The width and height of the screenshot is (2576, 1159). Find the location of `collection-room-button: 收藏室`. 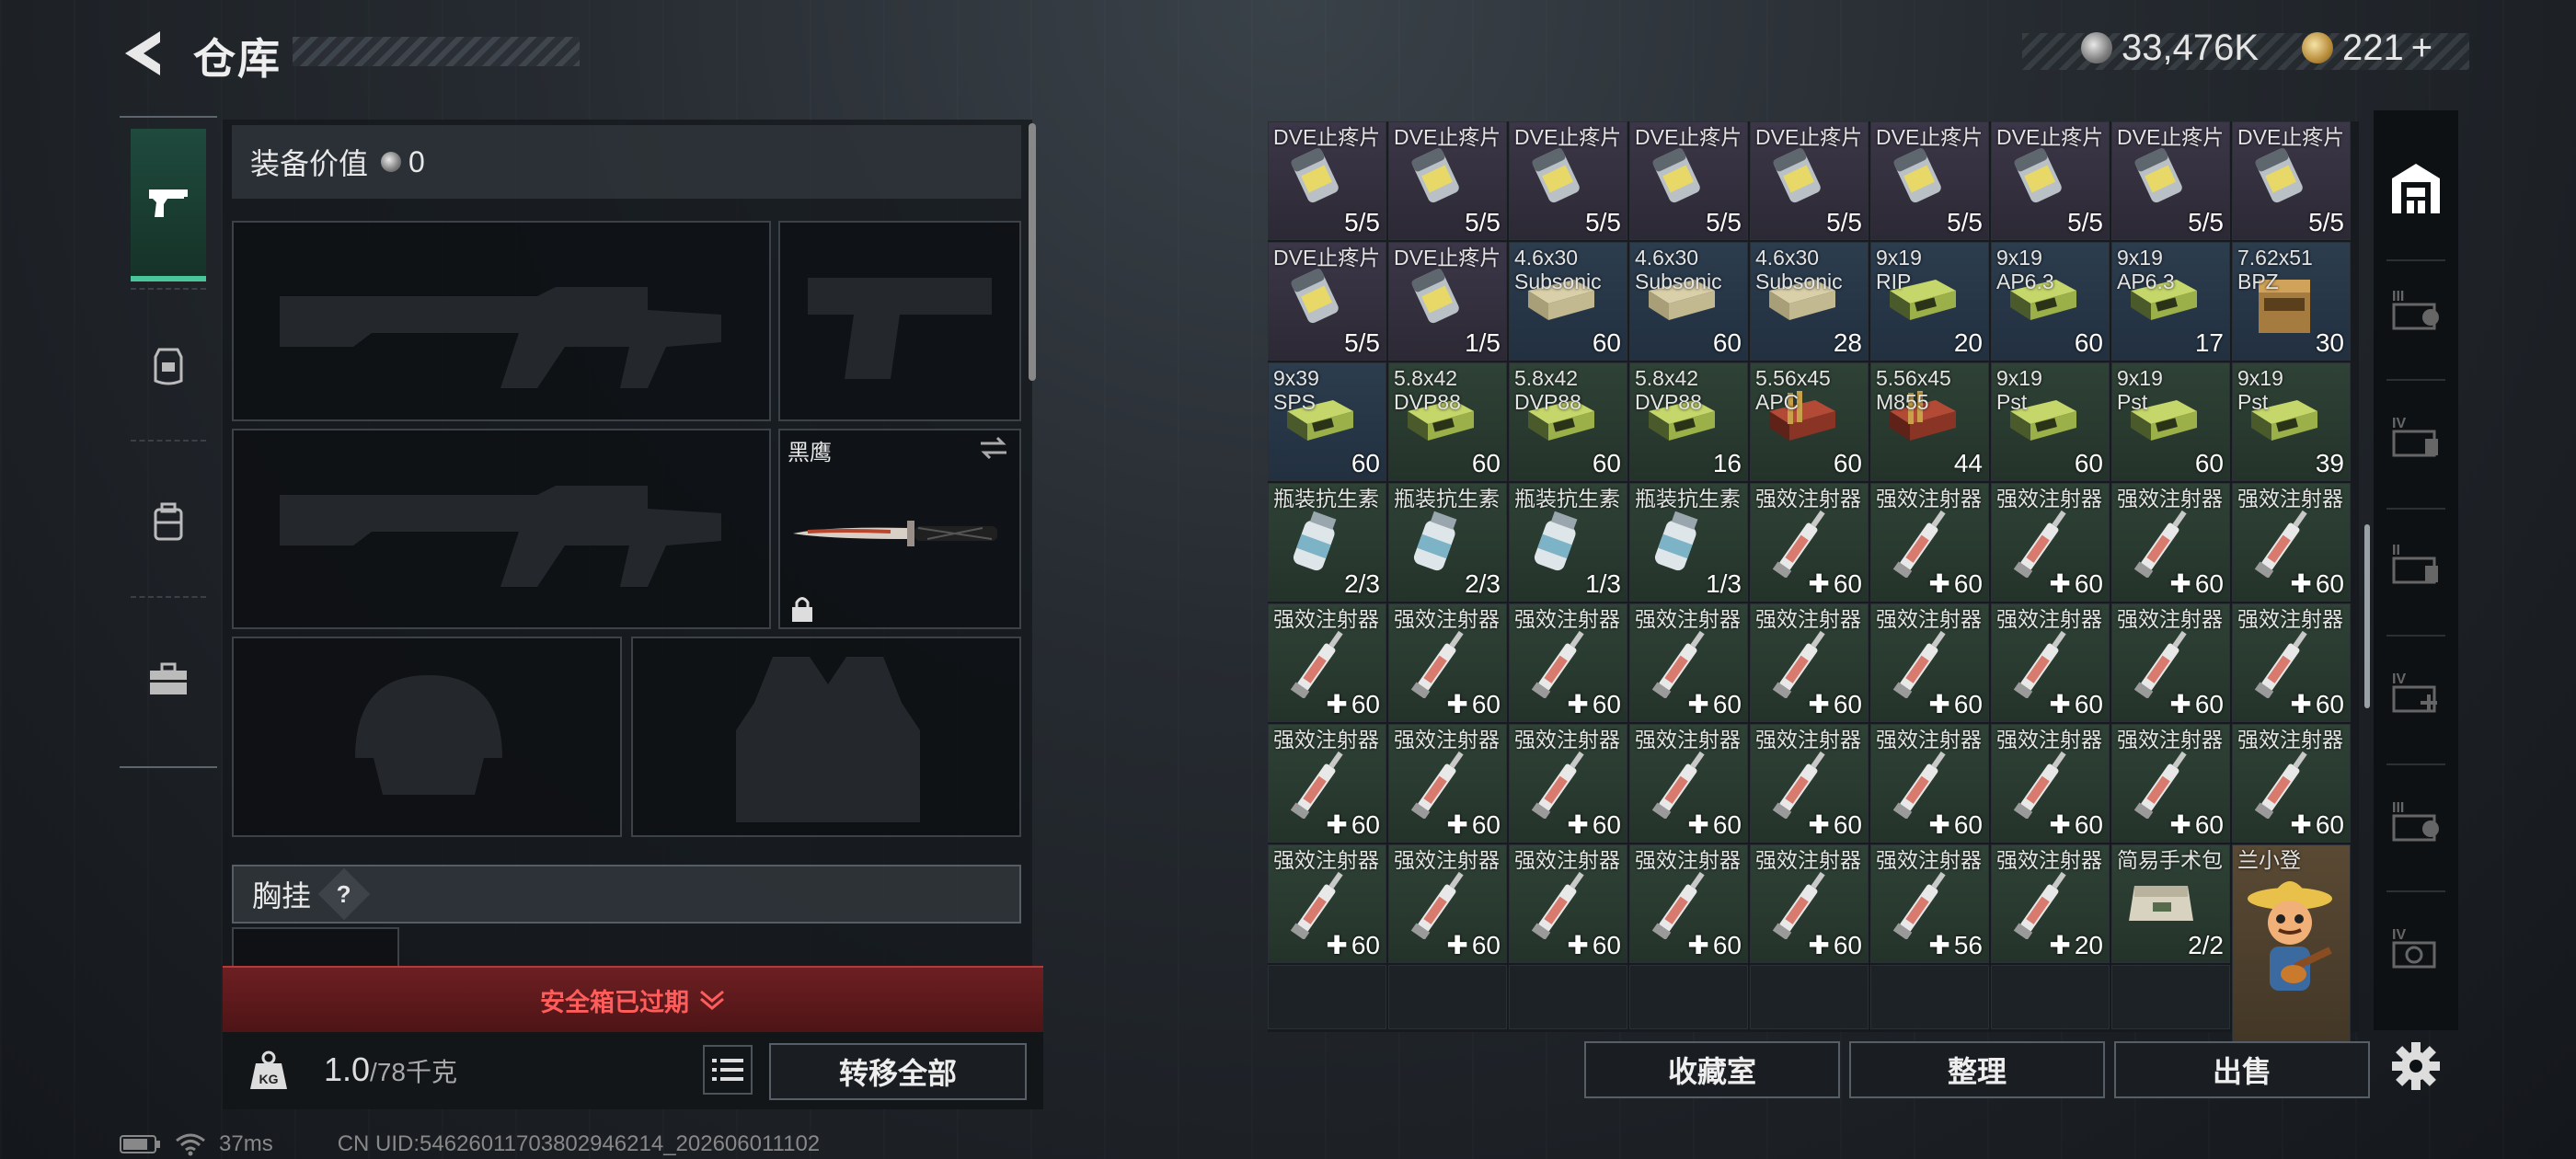

collection-room-button: 收藏室 is located at coordinates (1712, 1069).